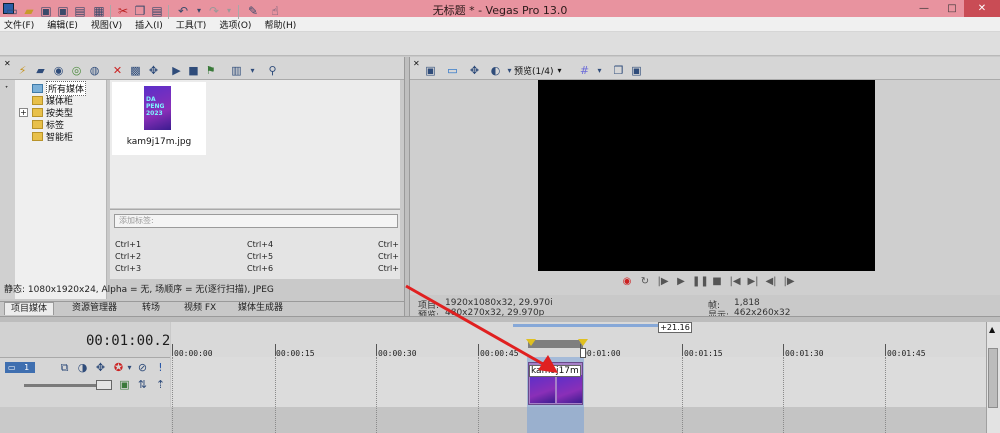 This screenshot has height=433, width=1000. Describe the element at coordinates (993, 378) in the screenshot. I see `scrollbar-thumb` at that location.